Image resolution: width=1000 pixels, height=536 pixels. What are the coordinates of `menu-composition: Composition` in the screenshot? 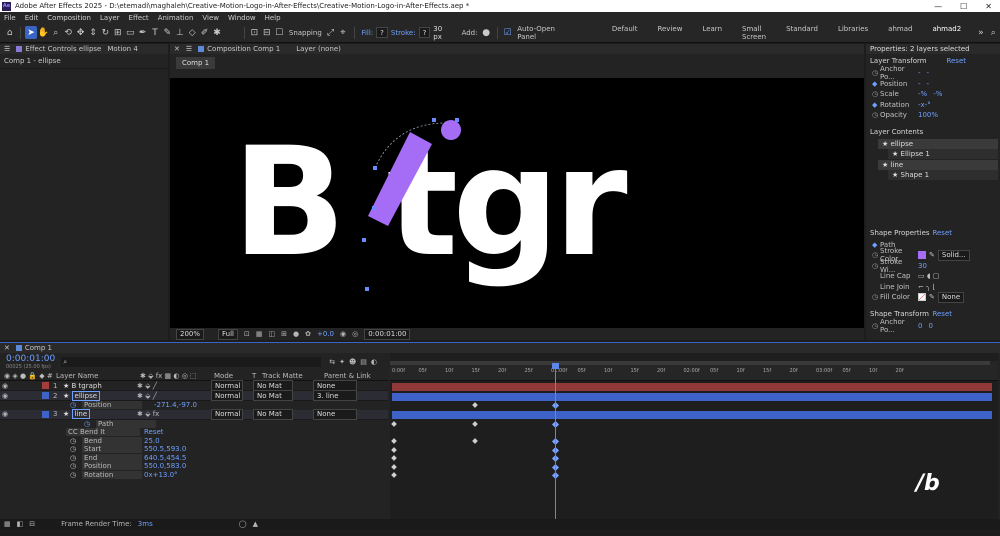 It's located at (69, 18).